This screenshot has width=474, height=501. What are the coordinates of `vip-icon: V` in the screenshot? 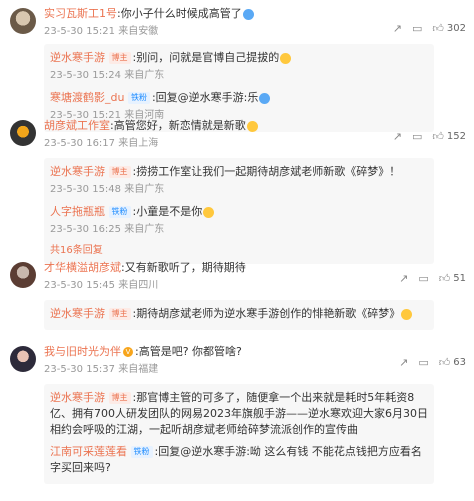 It's located at (128, 352).